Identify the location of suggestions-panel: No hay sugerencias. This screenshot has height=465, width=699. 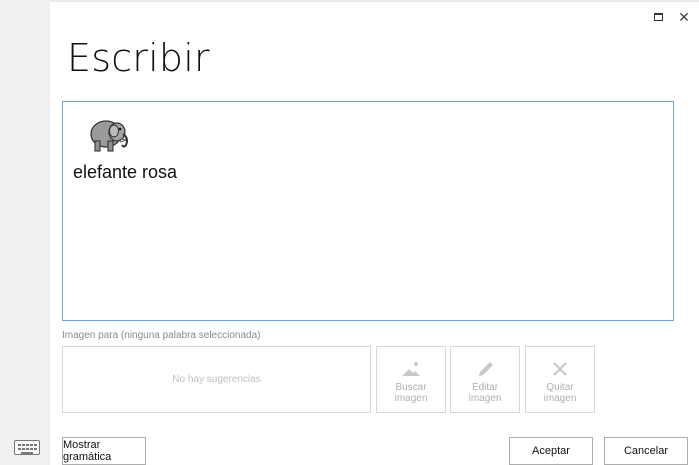
(216, 379).